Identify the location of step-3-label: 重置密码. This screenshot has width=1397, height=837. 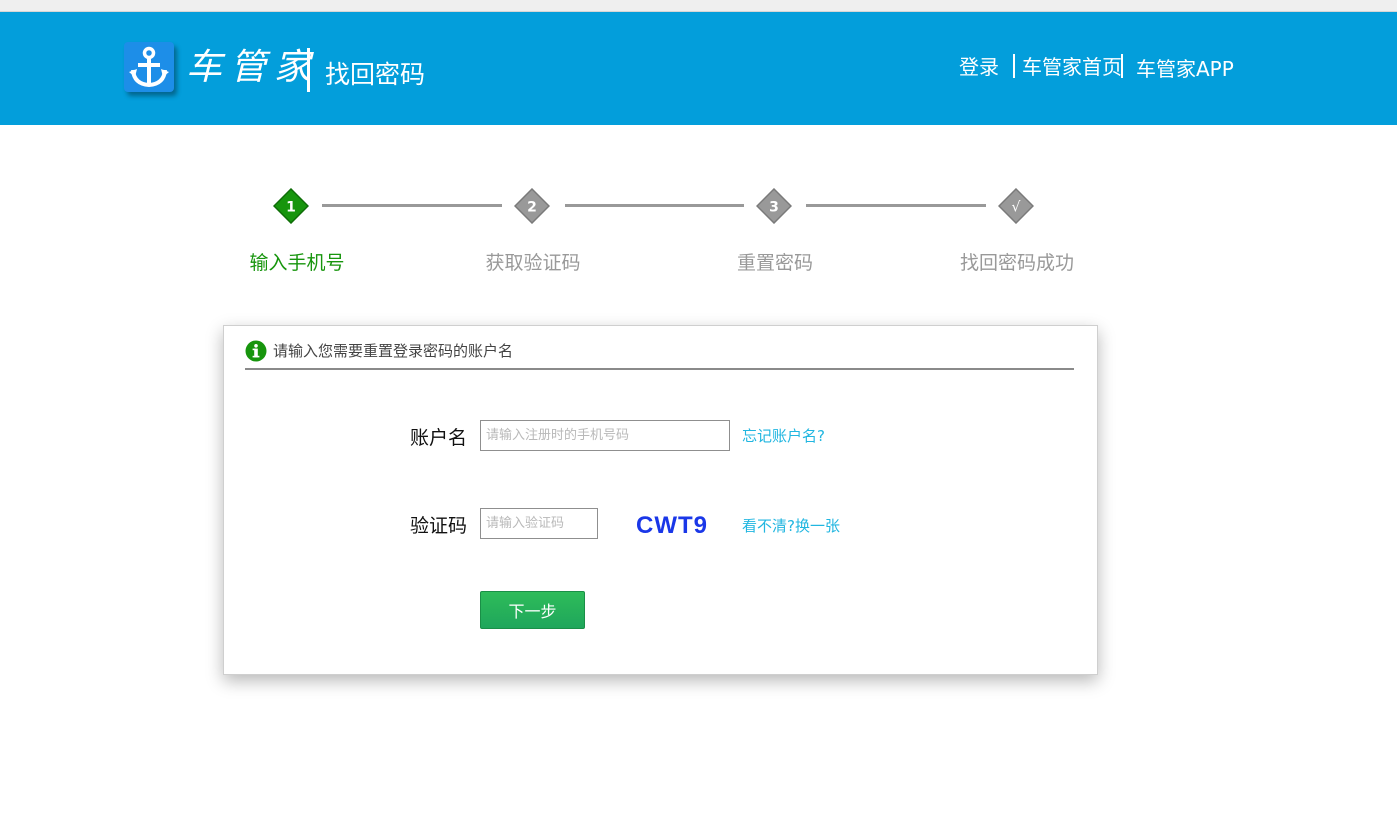
(774, 263).